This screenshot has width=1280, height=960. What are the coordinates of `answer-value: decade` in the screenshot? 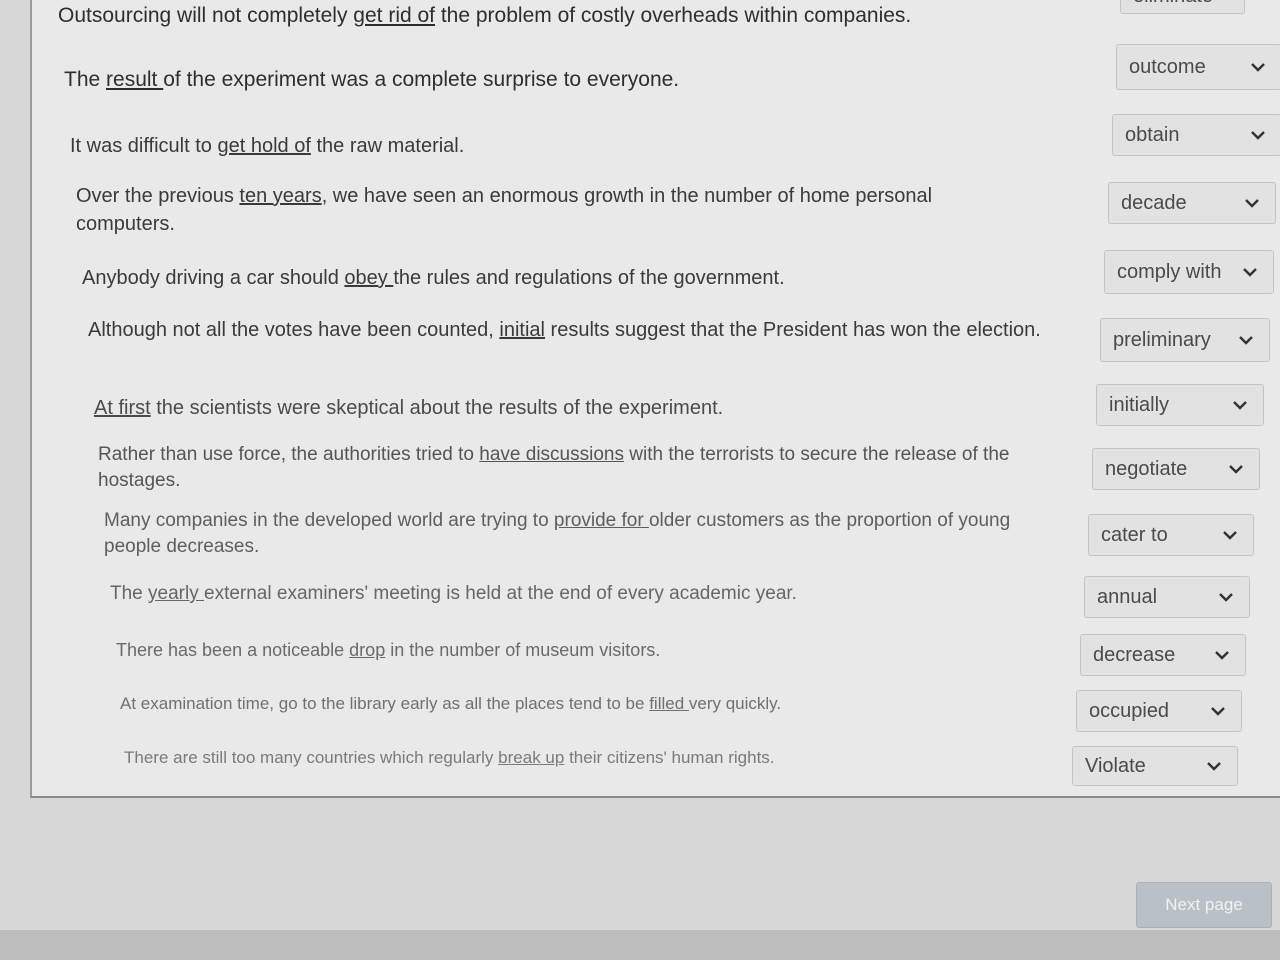 It's located at (1154, 202).